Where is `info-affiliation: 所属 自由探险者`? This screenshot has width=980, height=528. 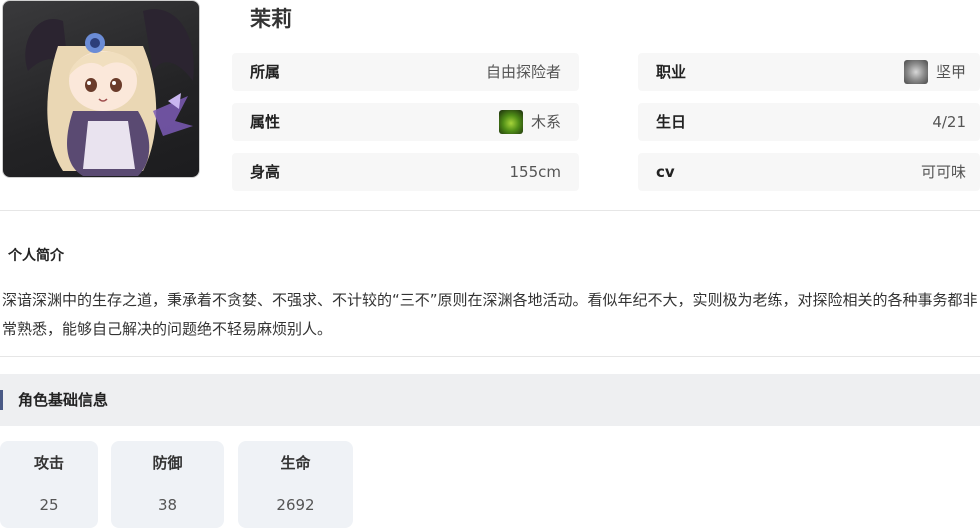 info-affiliation: 所属 自由探险者 is located at coordinates (405, 72).